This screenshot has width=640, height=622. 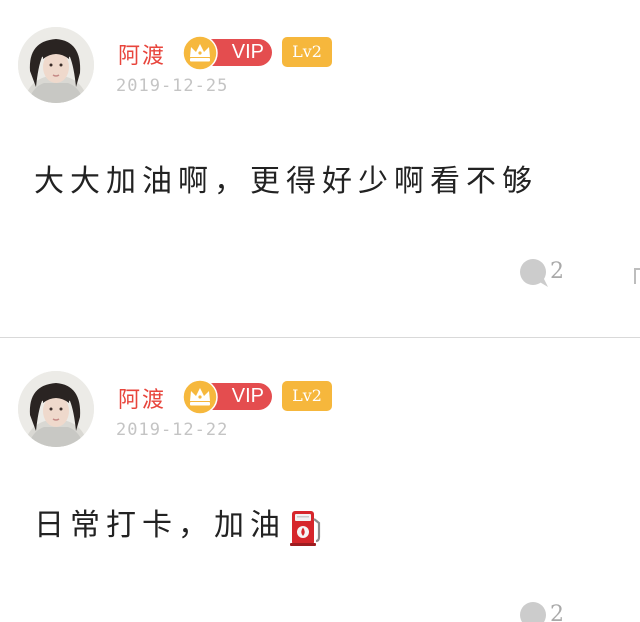 I want to click on partial-icon, so click(x=637, y=276).